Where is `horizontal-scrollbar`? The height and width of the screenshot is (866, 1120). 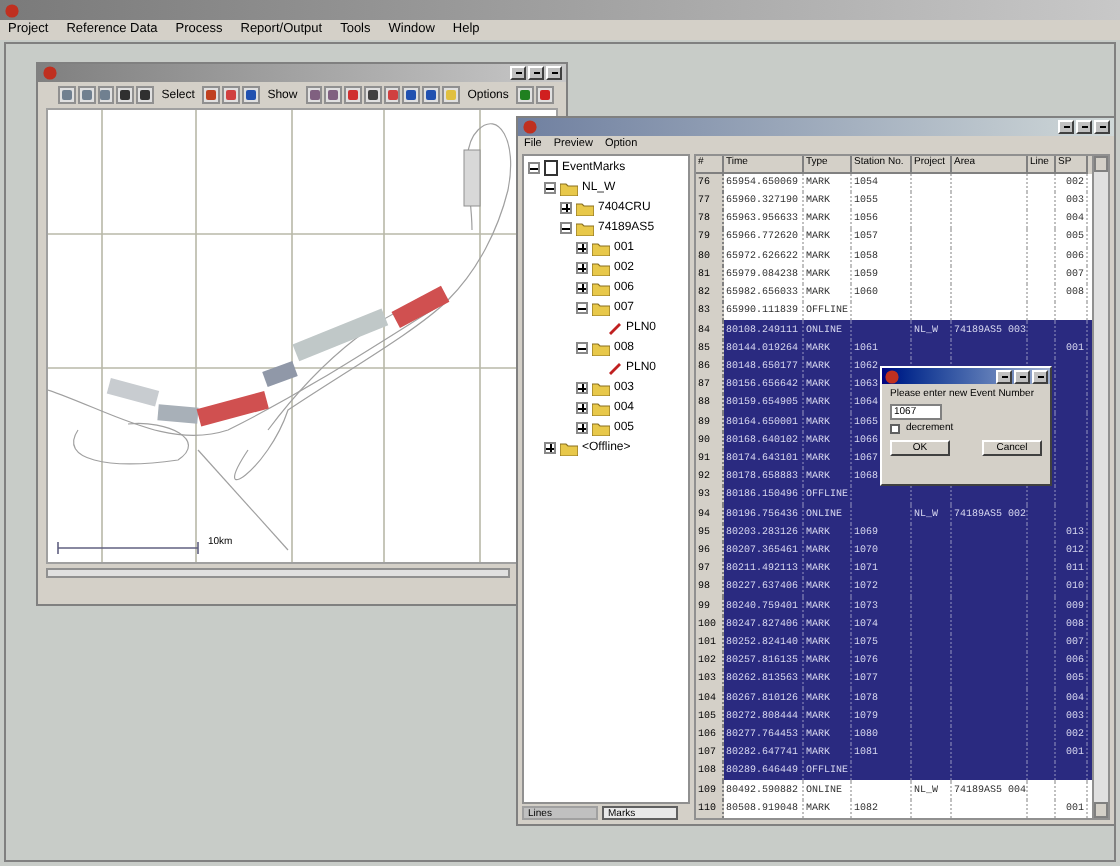
horizontal-scrollbar is located at coordinates (278, 573).